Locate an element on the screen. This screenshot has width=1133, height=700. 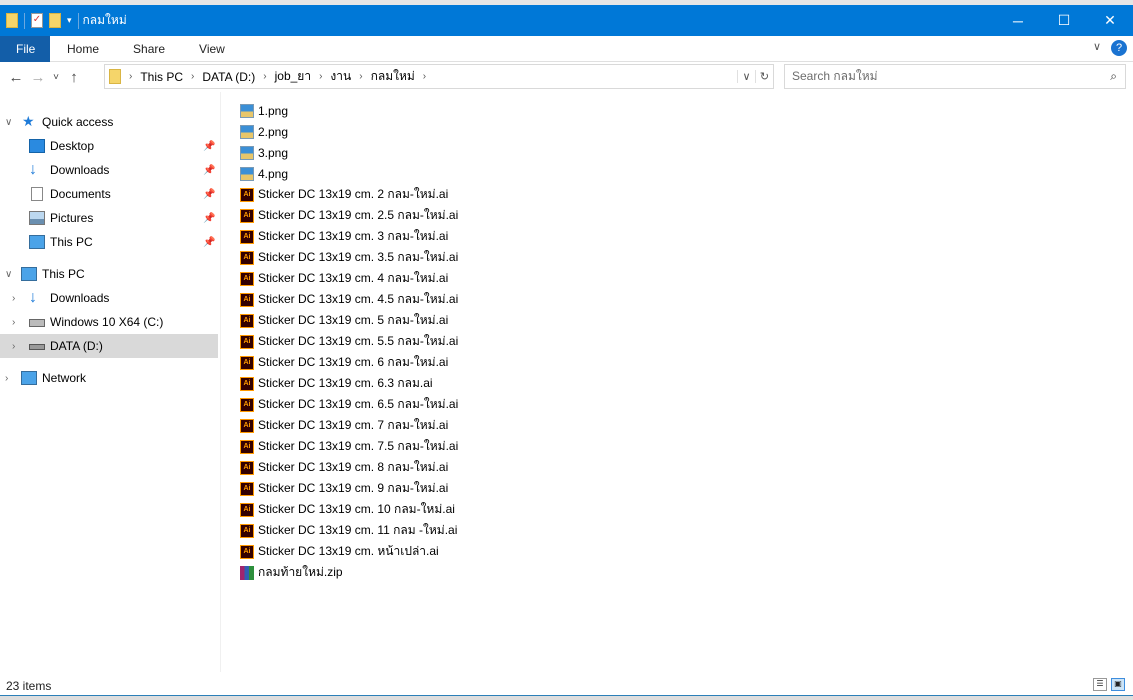
pane-divider is located at coordinates (220, 382).